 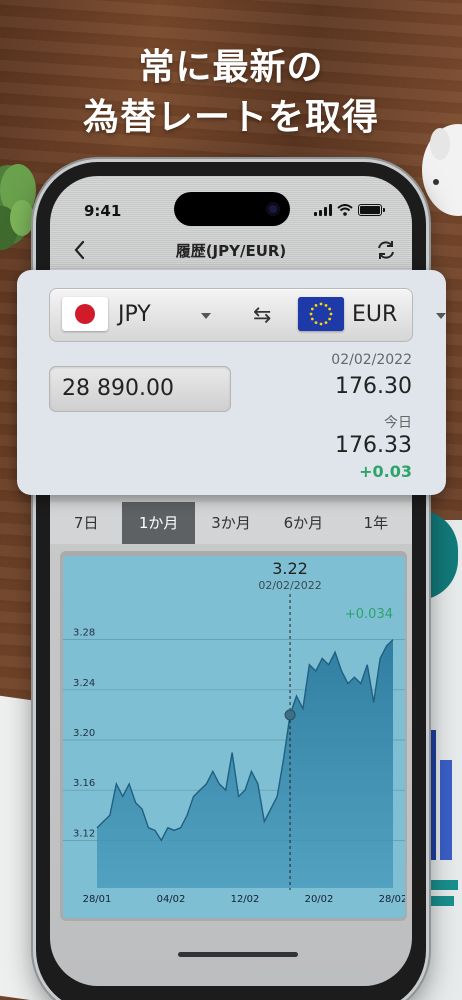 What do you see at coordinates (97, 899) in the screenshot?
I see `x-tick-label: 28/01` at bounding box center [97, 899].